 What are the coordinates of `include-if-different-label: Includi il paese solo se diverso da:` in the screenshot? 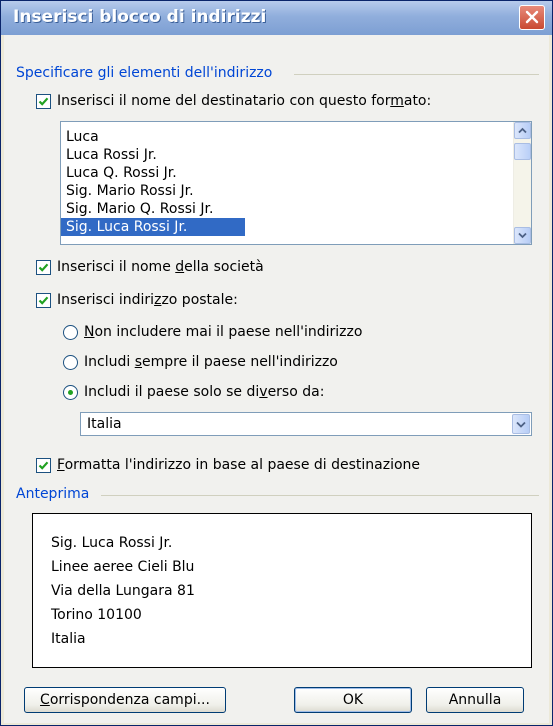 It's located at (204, 392).